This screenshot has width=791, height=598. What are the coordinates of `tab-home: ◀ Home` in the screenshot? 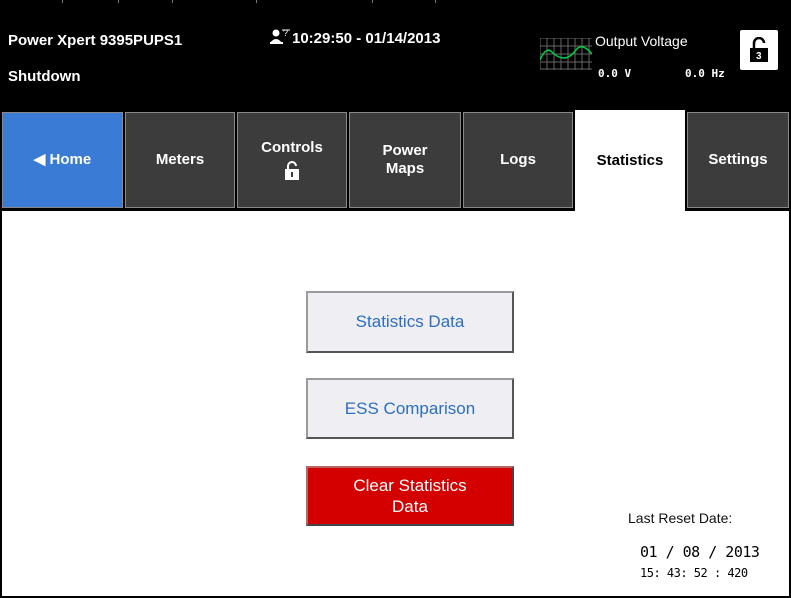 It's located at (62, 160).